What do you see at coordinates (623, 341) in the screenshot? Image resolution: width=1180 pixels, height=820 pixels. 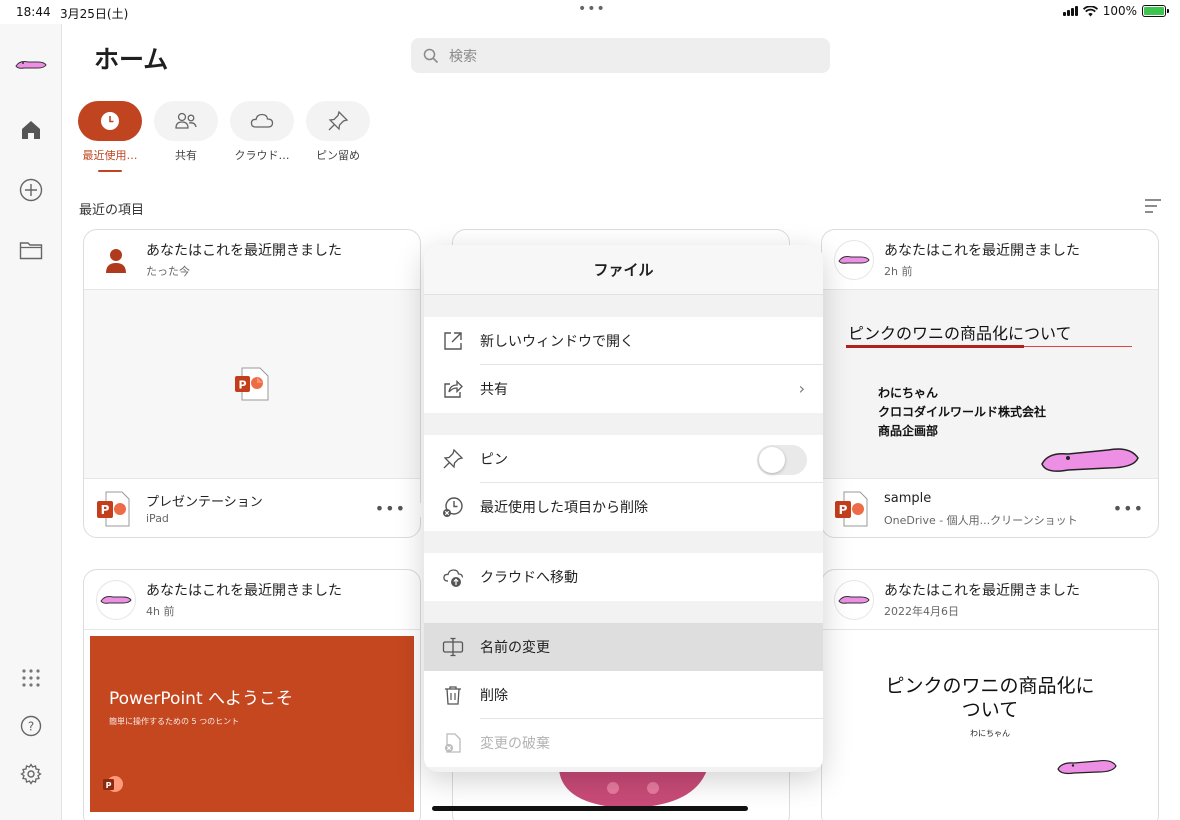 I see `menu-open-new-window: 新しいウィンドウで開く` at bounding box center [623, 341].